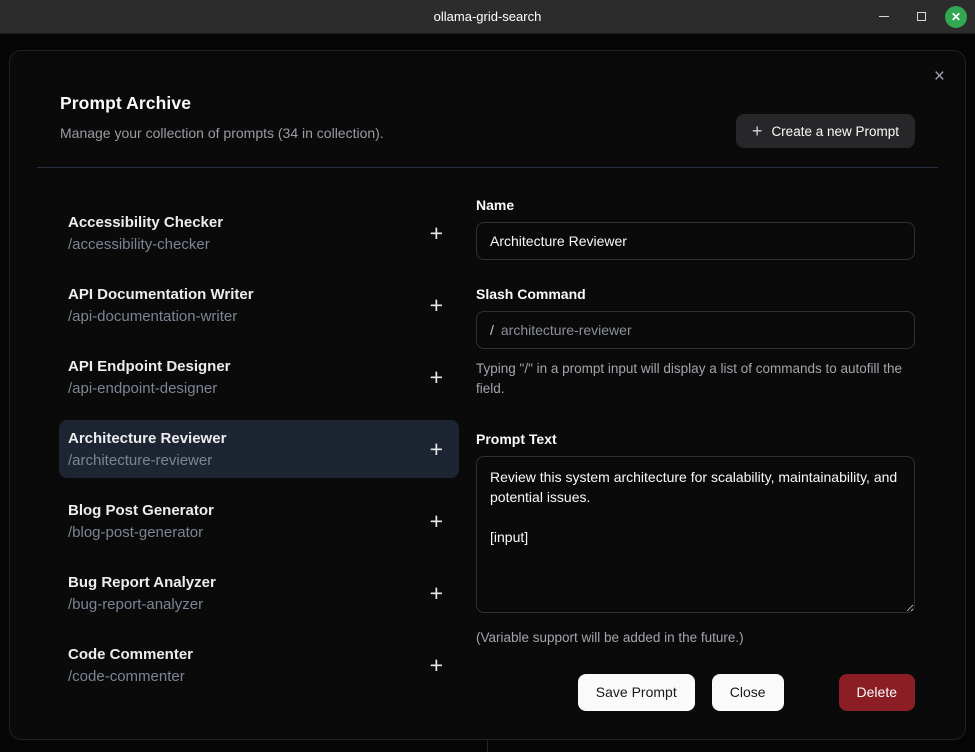 This screenshot has width=975, height=752. Describe the element at coordinates (876, 692) in the screenshot. I see `delete-button: Delete` at that location.